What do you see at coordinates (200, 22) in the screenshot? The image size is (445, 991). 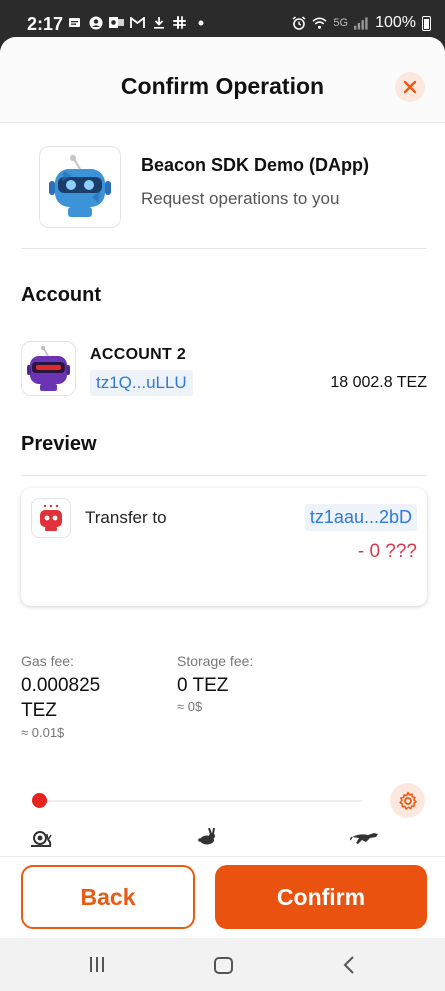 I see `dot-icon` at bounding box center [200, 22].